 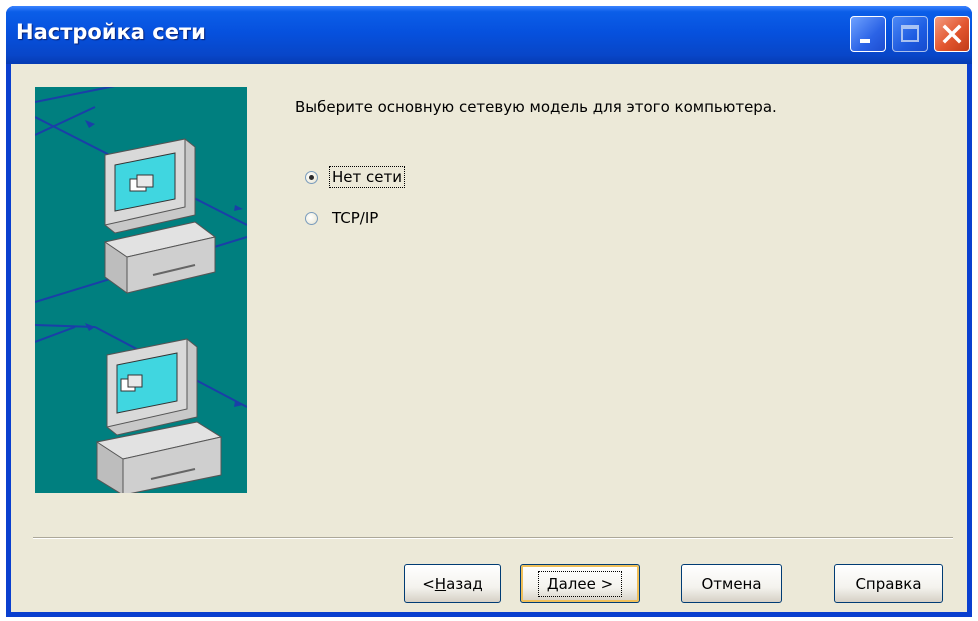 I want to click on maximize-button, so click(x=910, y=34).